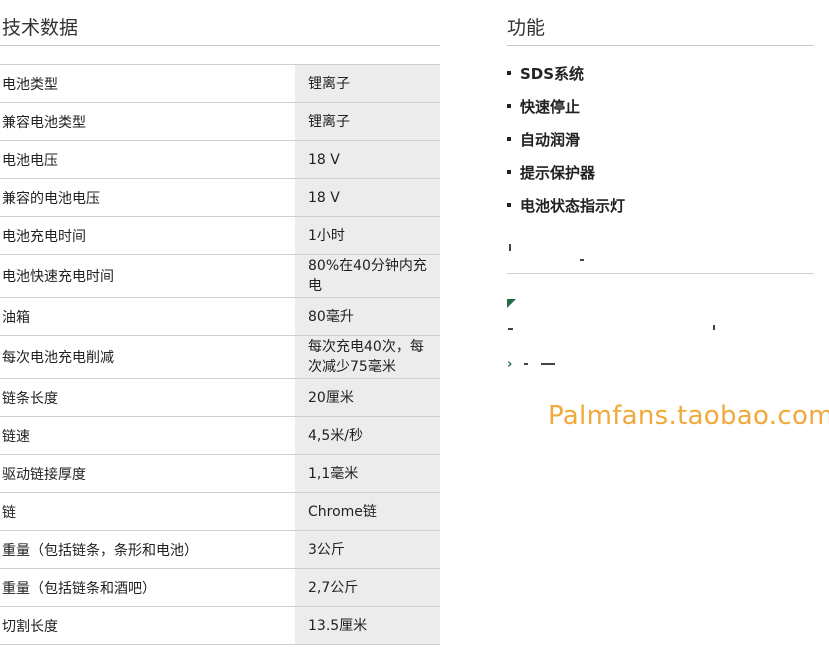  What do you see at coordinates (367, 511) in the screenshot?
I see `spec-value: Chrome链` at bounding box center [367, 511].